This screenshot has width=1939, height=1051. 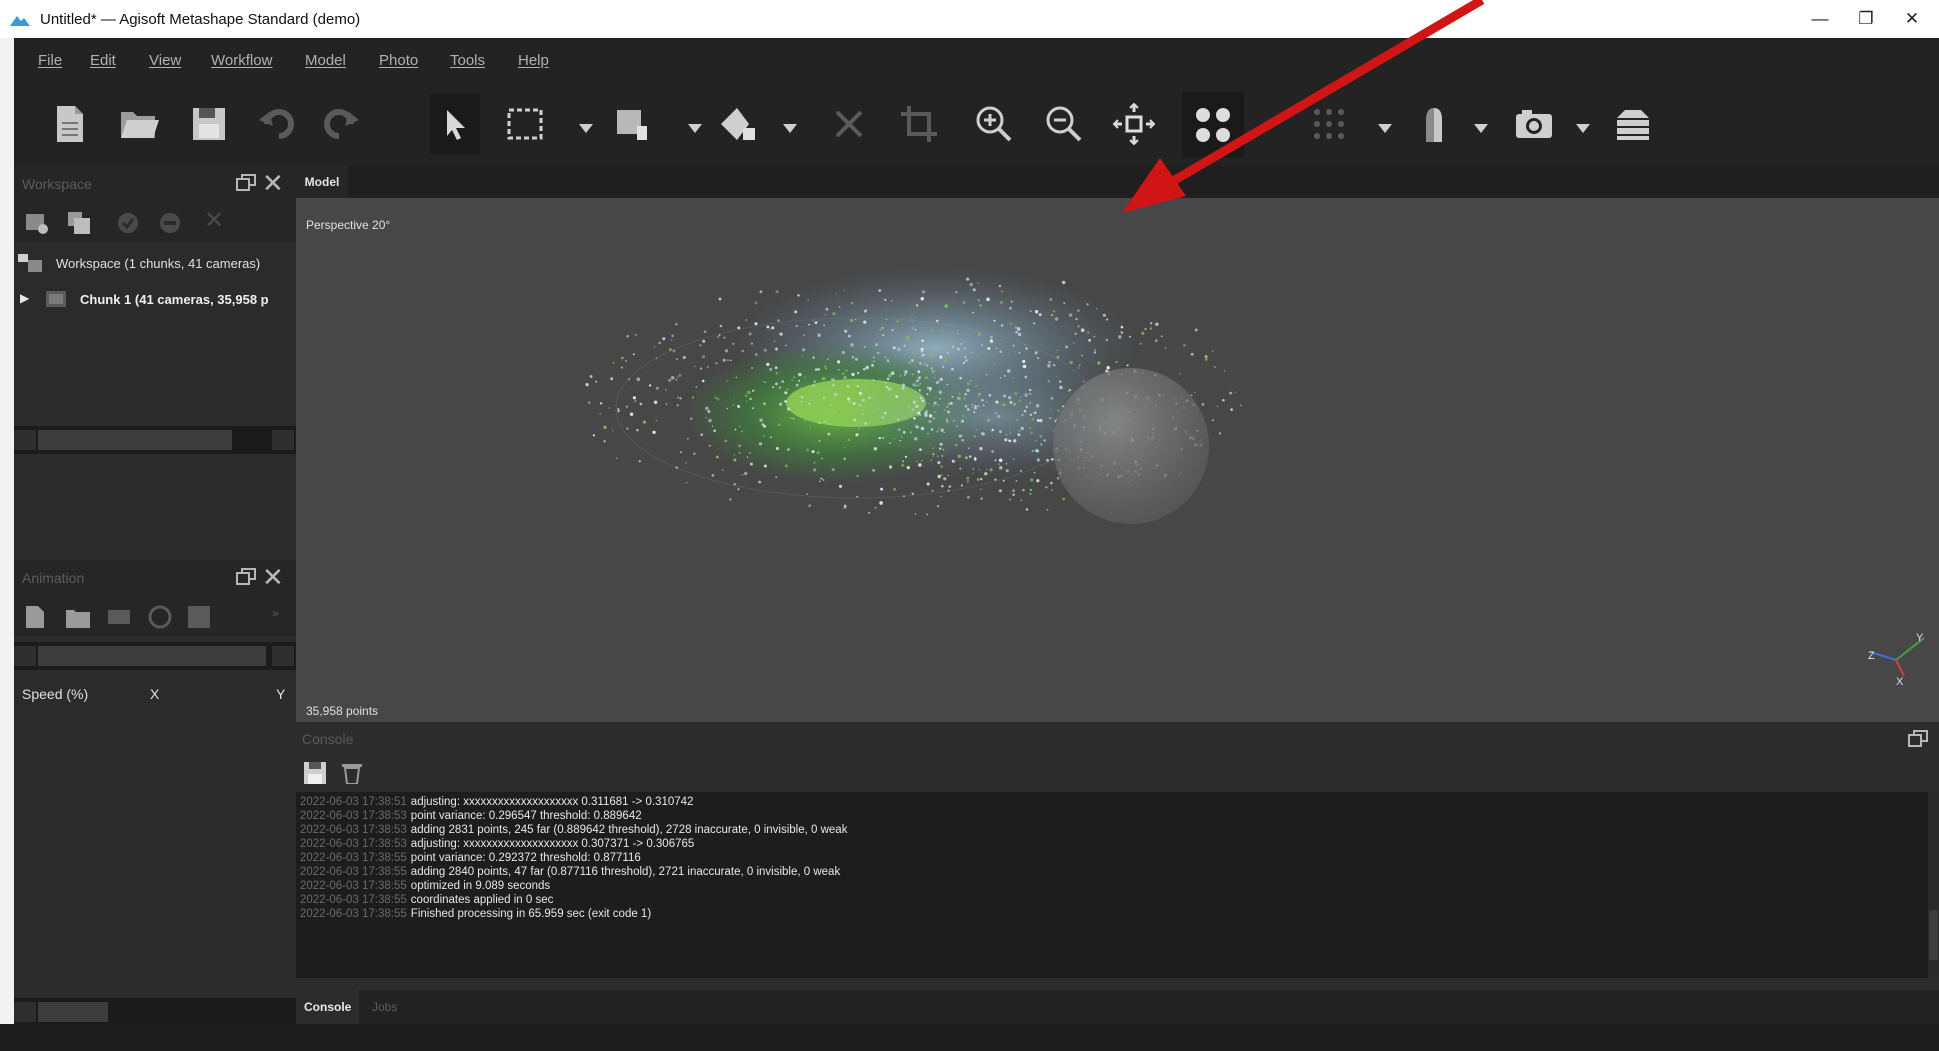 What do you see at coordinates (1434, 124) in the screenshot?
I see `shading-icon` at bounding box center [1434, 124].